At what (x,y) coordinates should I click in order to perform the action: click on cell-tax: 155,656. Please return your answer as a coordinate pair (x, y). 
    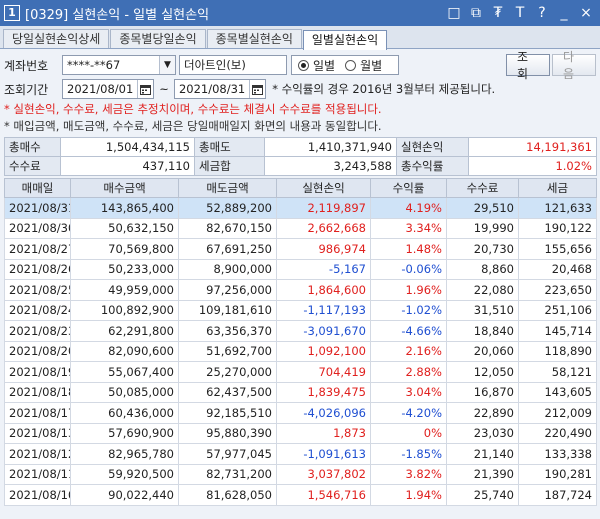
    Looking at the image, I should click on (557, 249).